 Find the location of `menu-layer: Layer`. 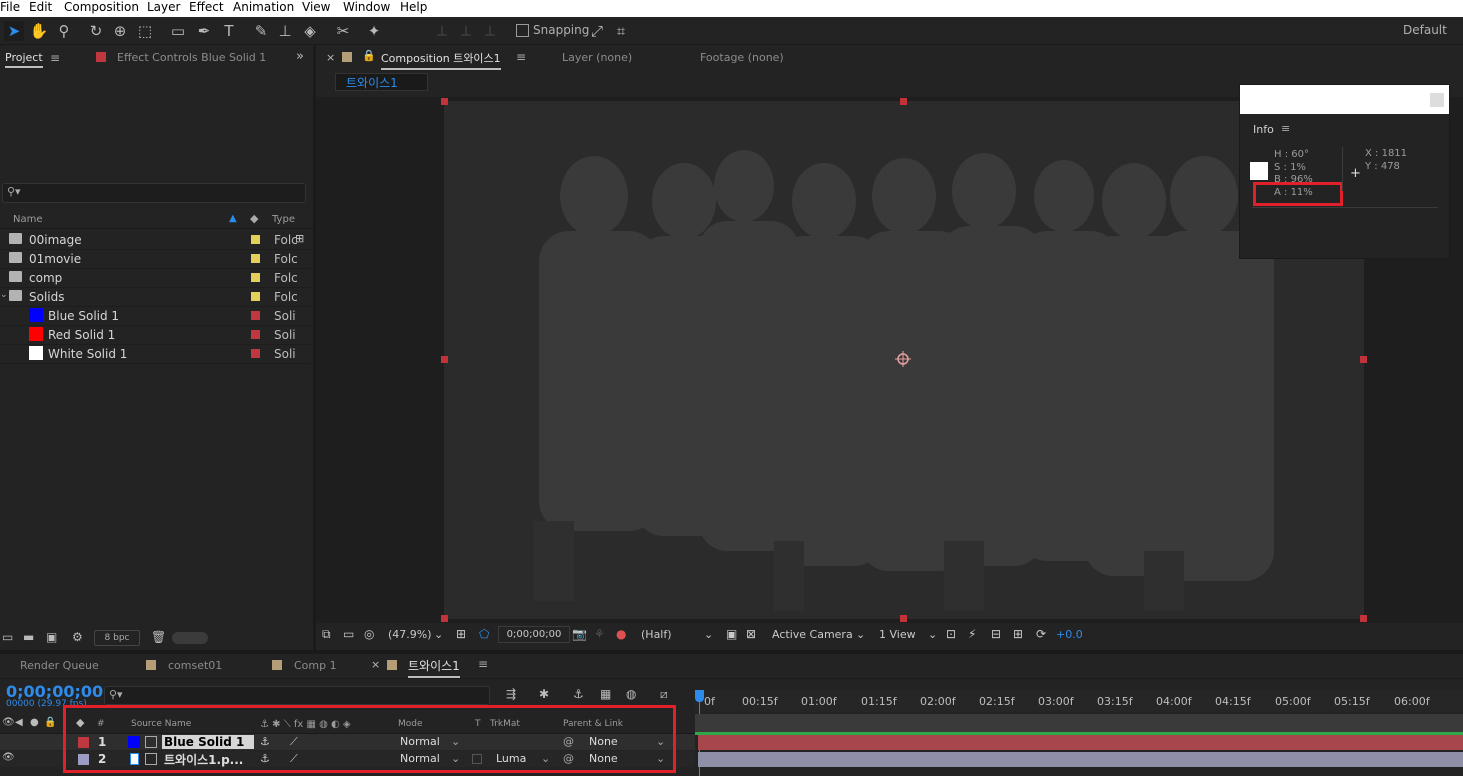

menu-layer: Layer is located at coordinates (163, 7).